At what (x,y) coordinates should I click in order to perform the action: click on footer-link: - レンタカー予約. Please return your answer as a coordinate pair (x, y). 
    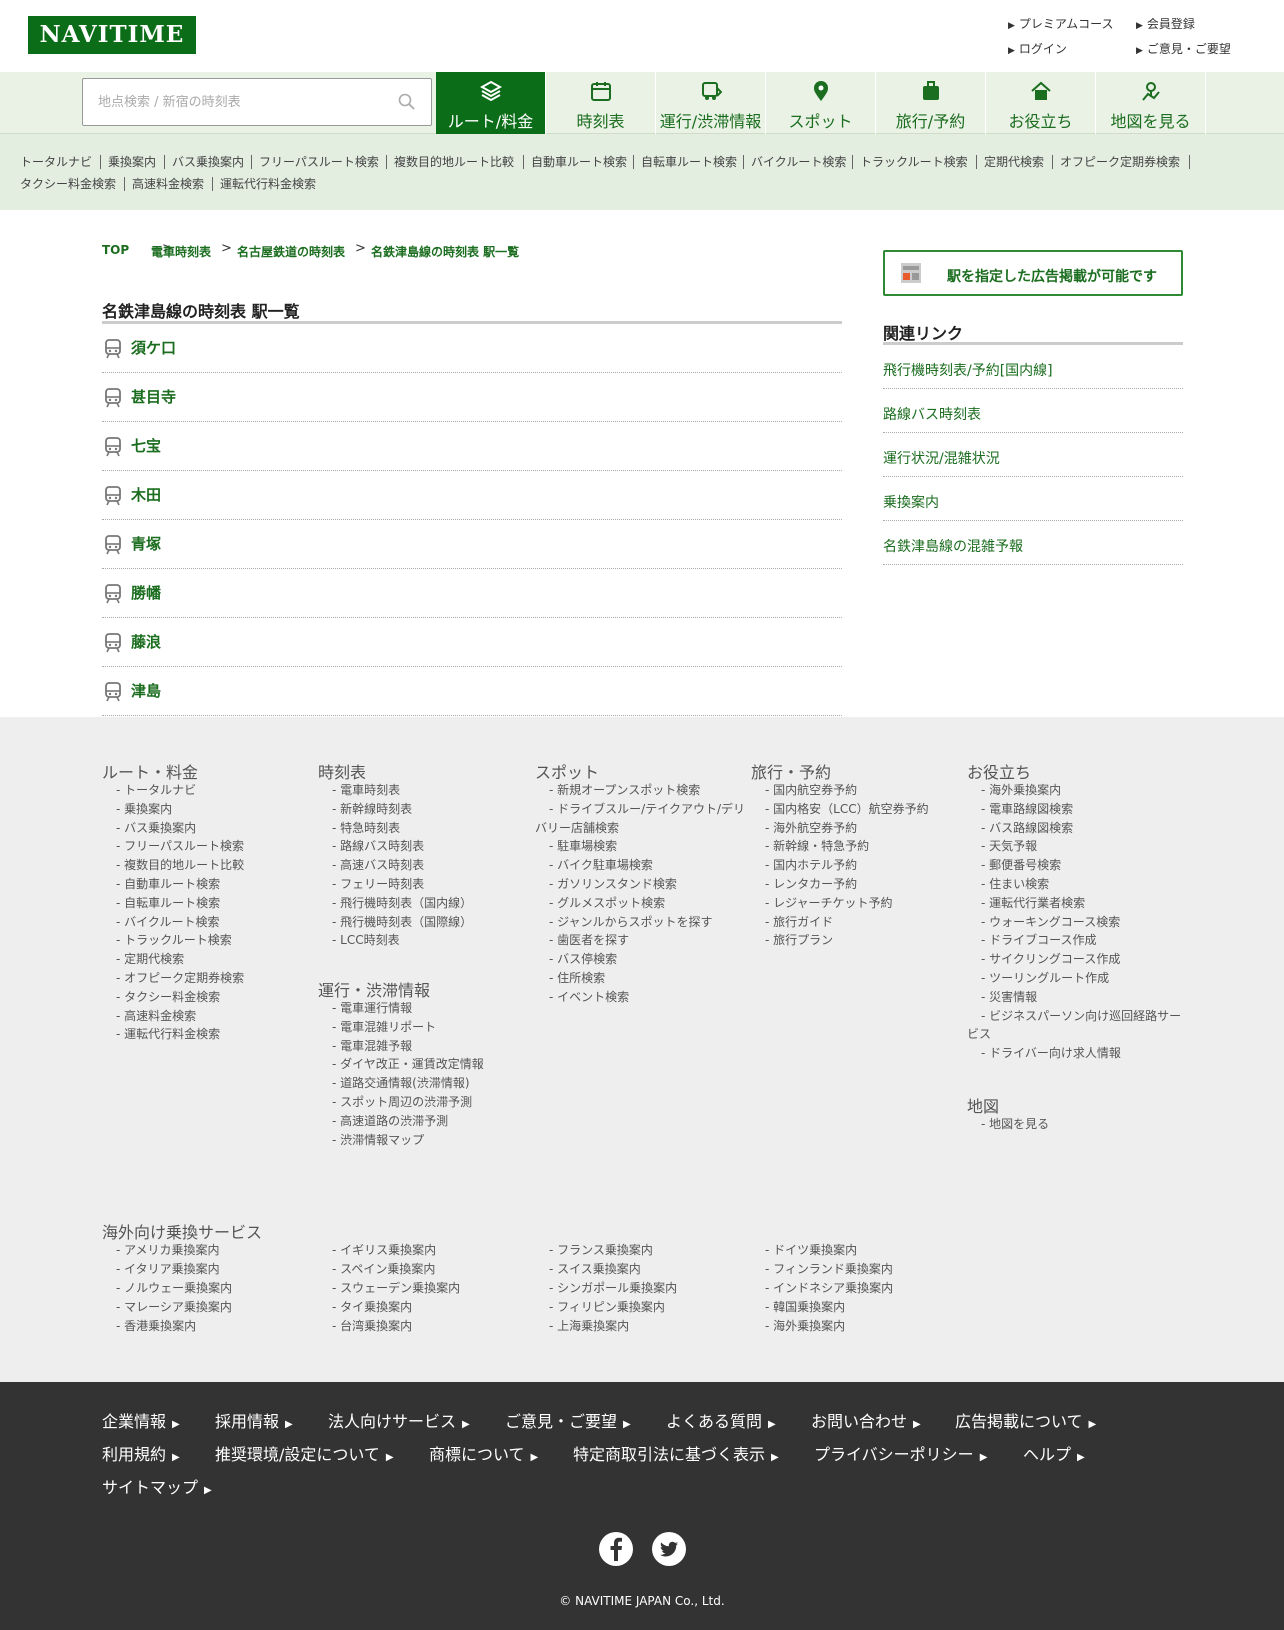
    Looking at the image, I should click on (811, 884).